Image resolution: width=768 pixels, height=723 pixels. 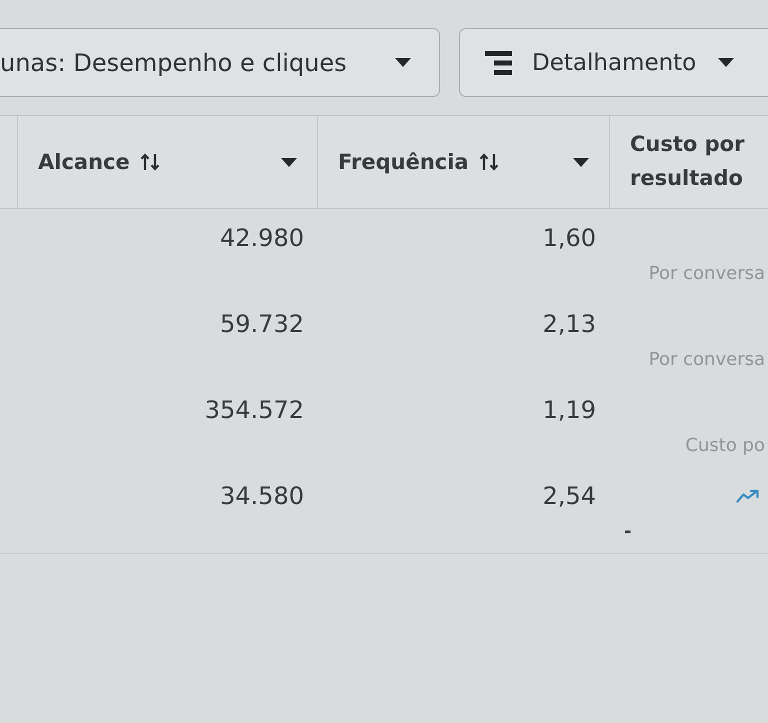 What do you see at coordinates (262, 238) in the screenshot?
I see `table-cell: 42.980` at bounding box center [262, 238].